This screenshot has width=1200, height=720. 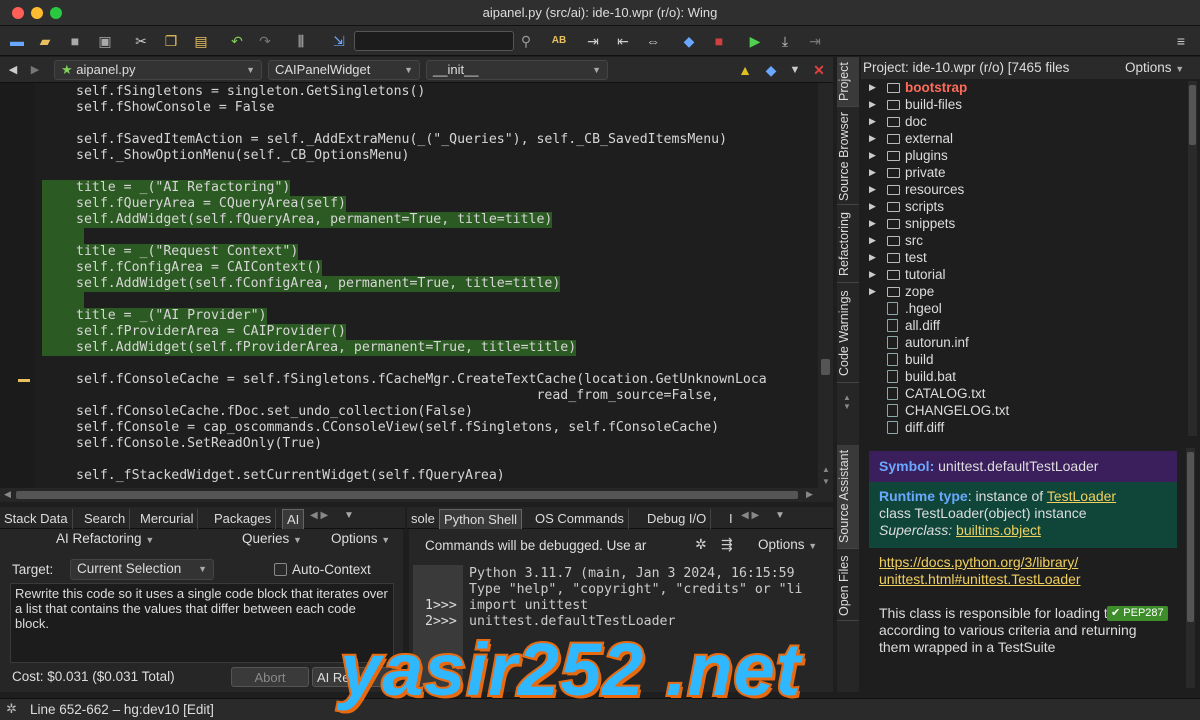 What do you see at coordinates (1081, 496) in the screenshot?
I see `runtime-type-link: TestLoader` at bounding box center [1081, 496].